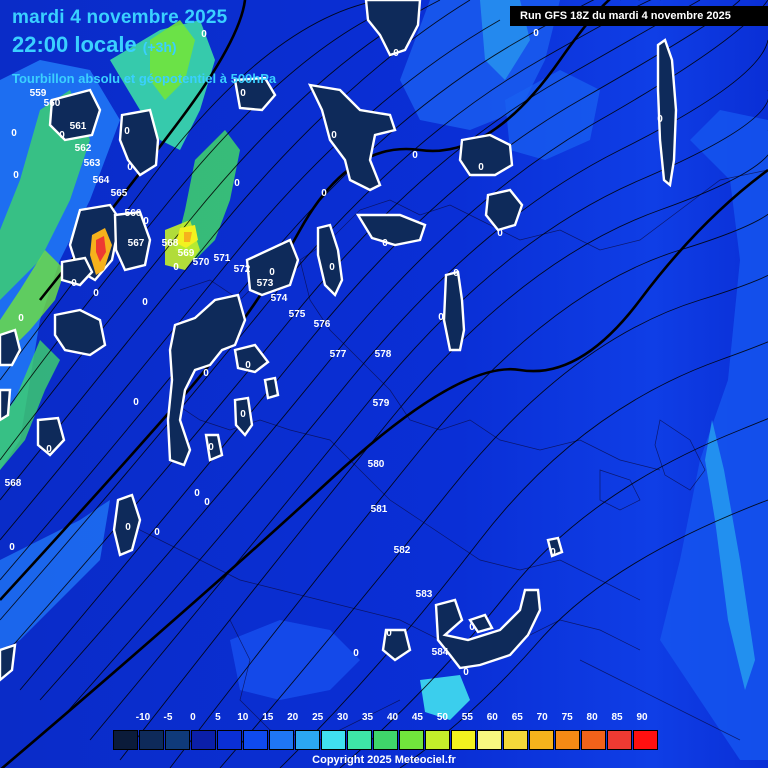 This screenshot has width=768, height=768. I want to click on legend-label: 25, so click(318, 717).